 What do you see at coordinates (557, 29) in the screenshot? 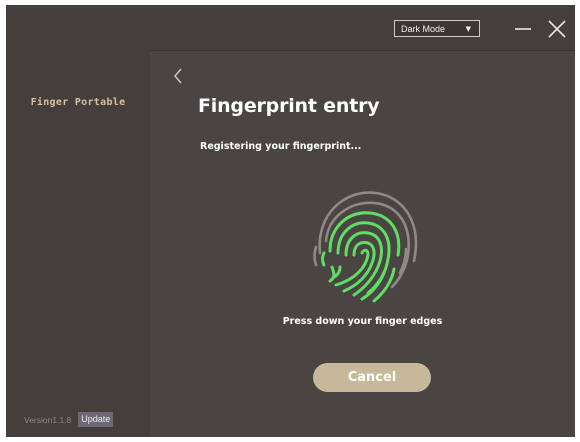
I see `close-icon` at bounding box center [557, 29].